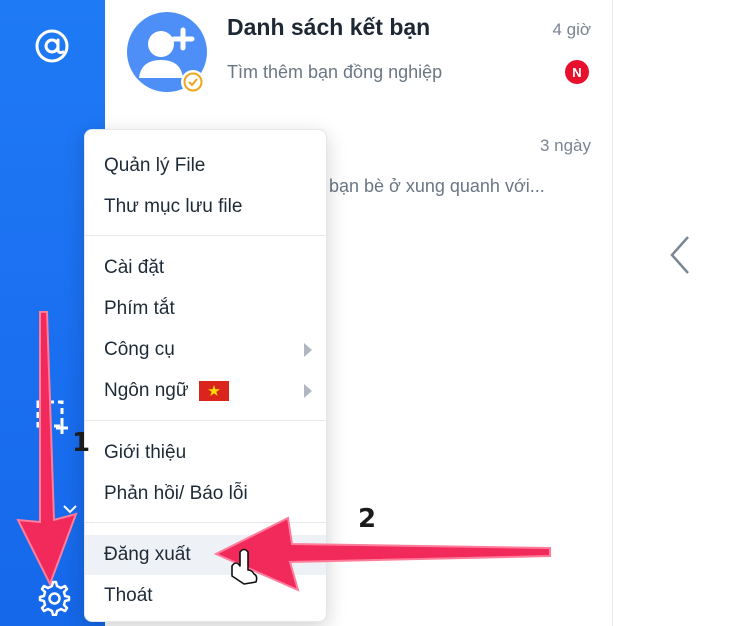 Image resolution: width=730 pixels, height=626 pixels. Describe the element at coordinates (213, 391) in the screenshot. I see `vietnam-flag-icon` at that location.